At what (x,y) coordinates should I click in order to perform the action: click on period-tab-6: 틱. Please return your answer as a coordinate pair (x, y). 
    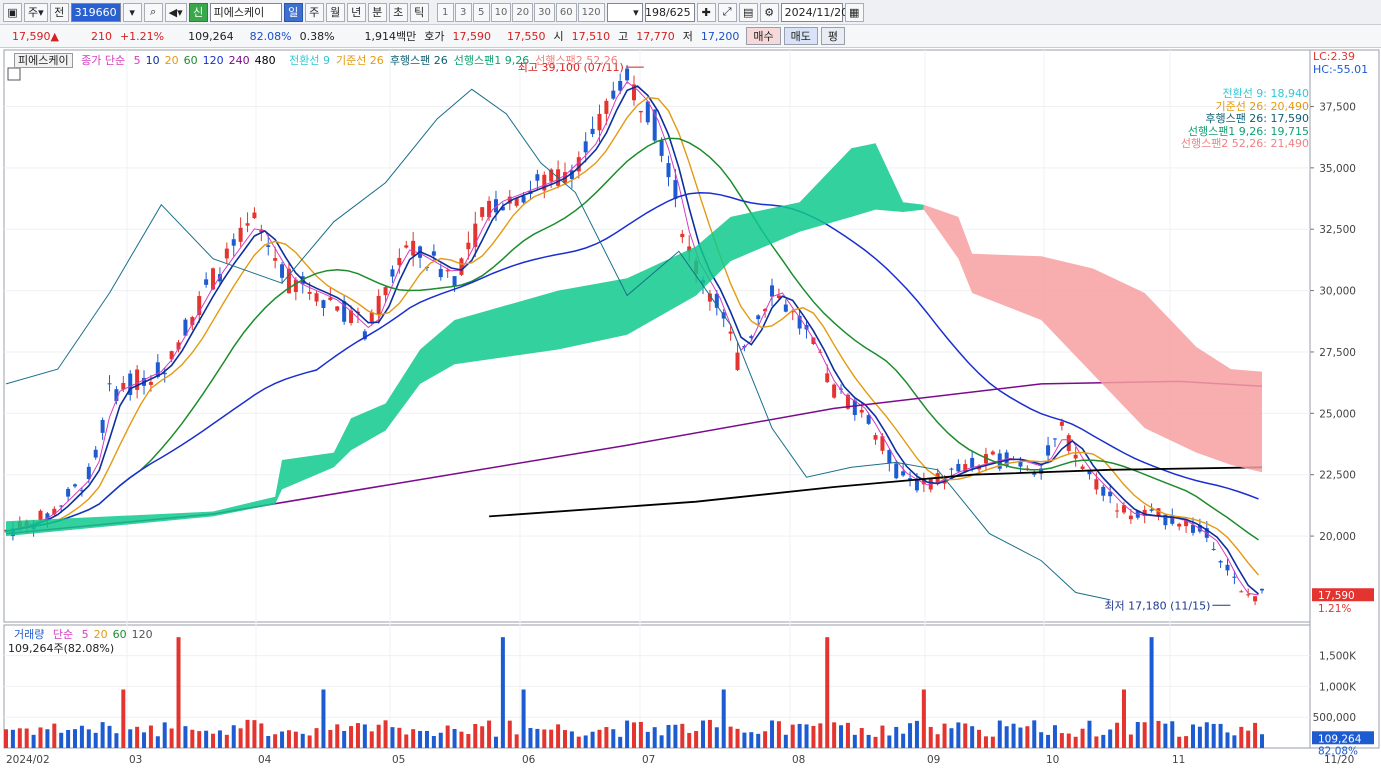
    Looking at the image, I should click on (419, 12).